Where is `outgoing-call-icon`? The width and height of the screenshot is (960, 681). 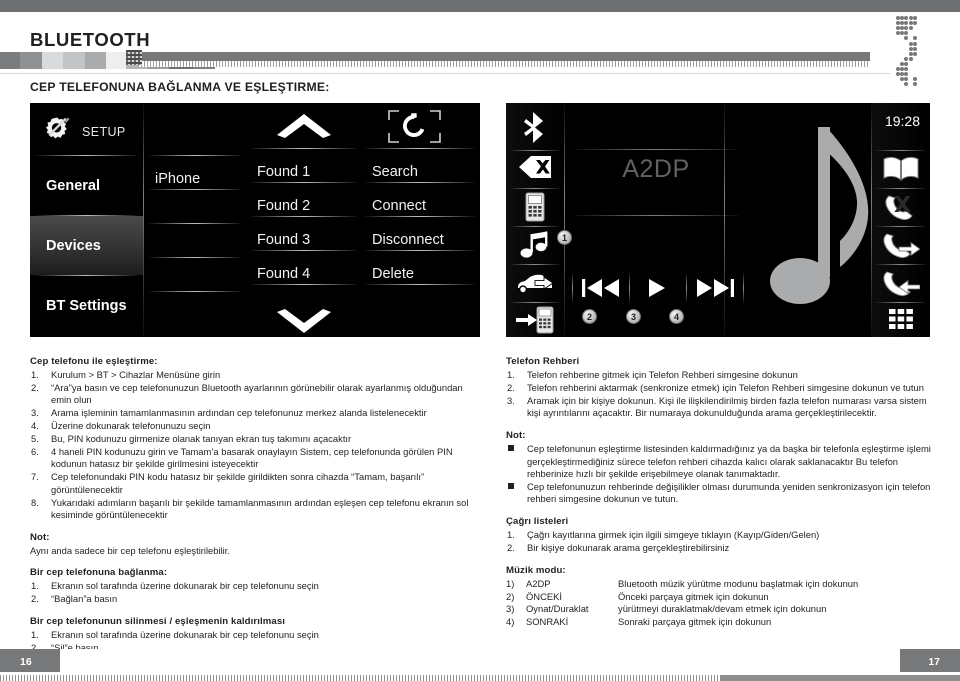 outgoing-call-icon is located at coordinates (901, 245).